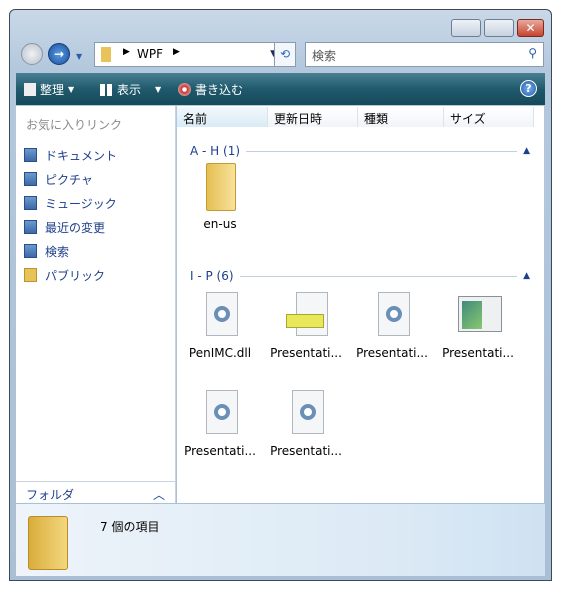  I want to click on music-icon, so click(30, 203).